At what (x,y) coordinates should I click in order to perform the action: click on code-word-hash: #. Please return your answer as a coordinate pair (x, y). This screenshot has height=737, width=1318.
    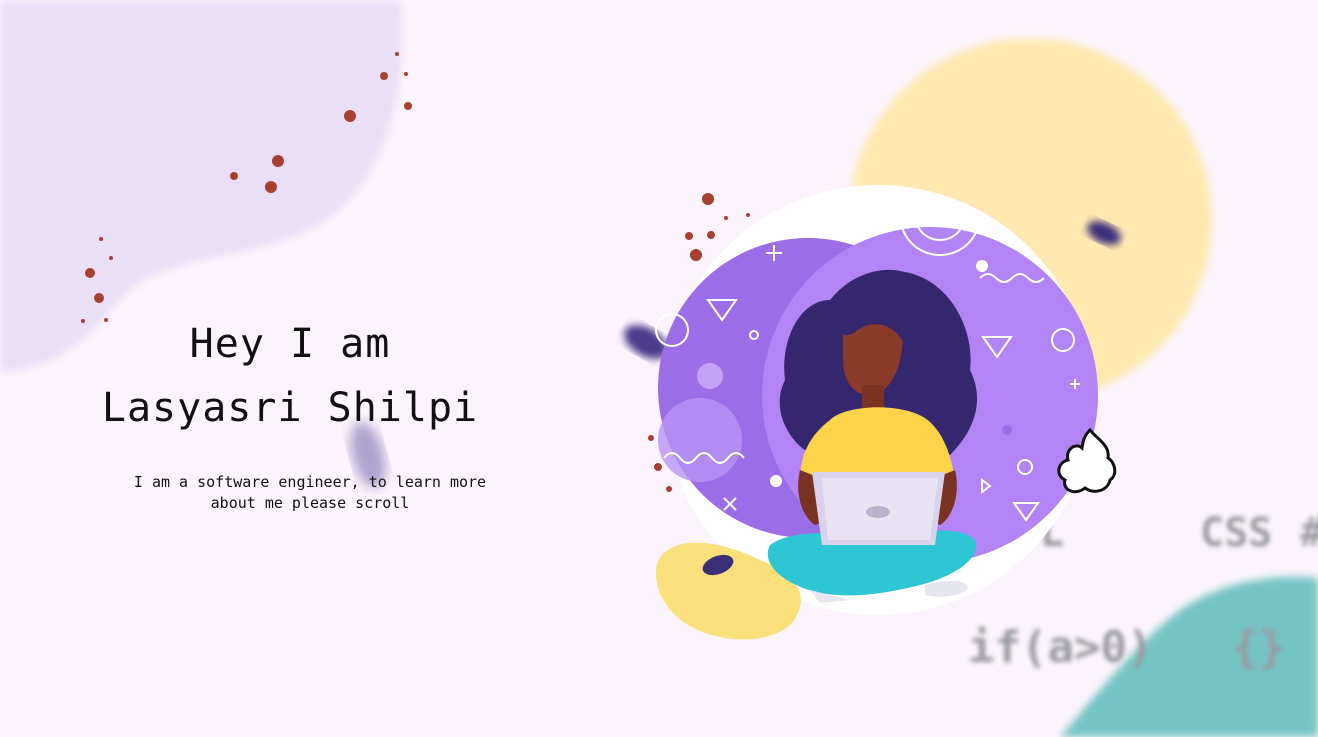
    Looking at the image, I should click on (1309, 533).